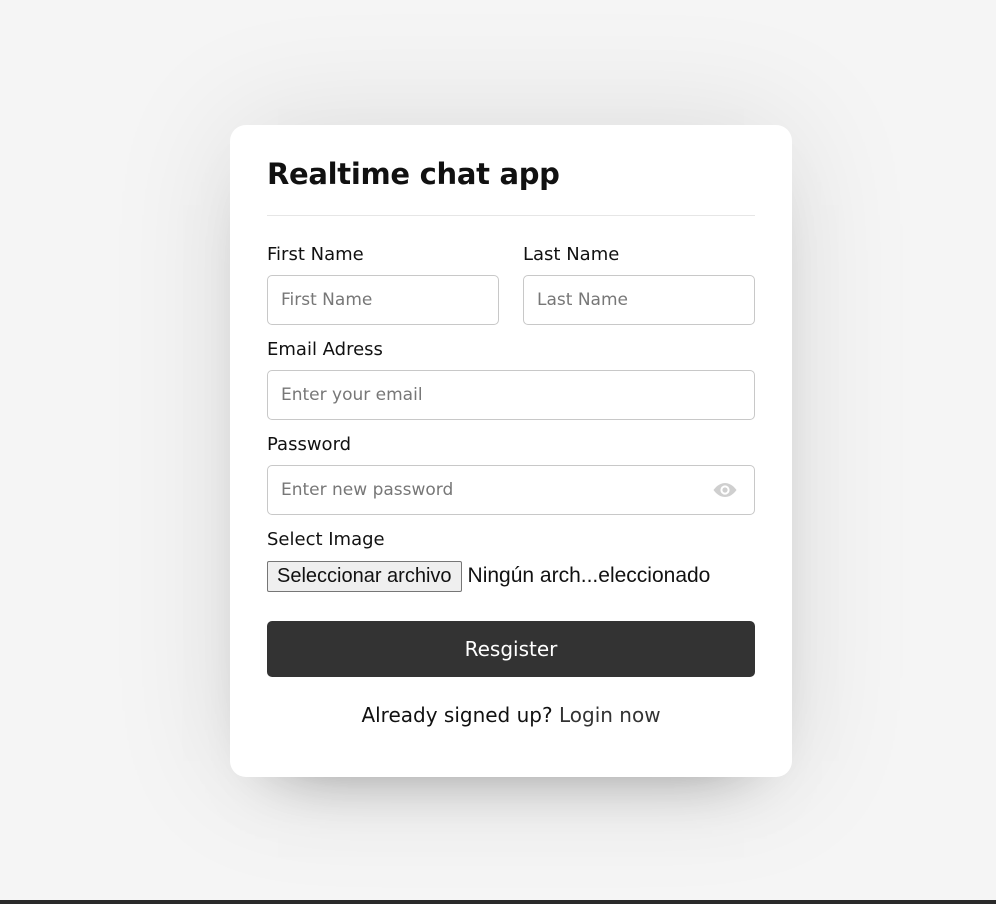 The image size is (996, 904). Describe the element at coordinates (498, 902) in the screenshot. I see `bottom-edge-bar` at that location.